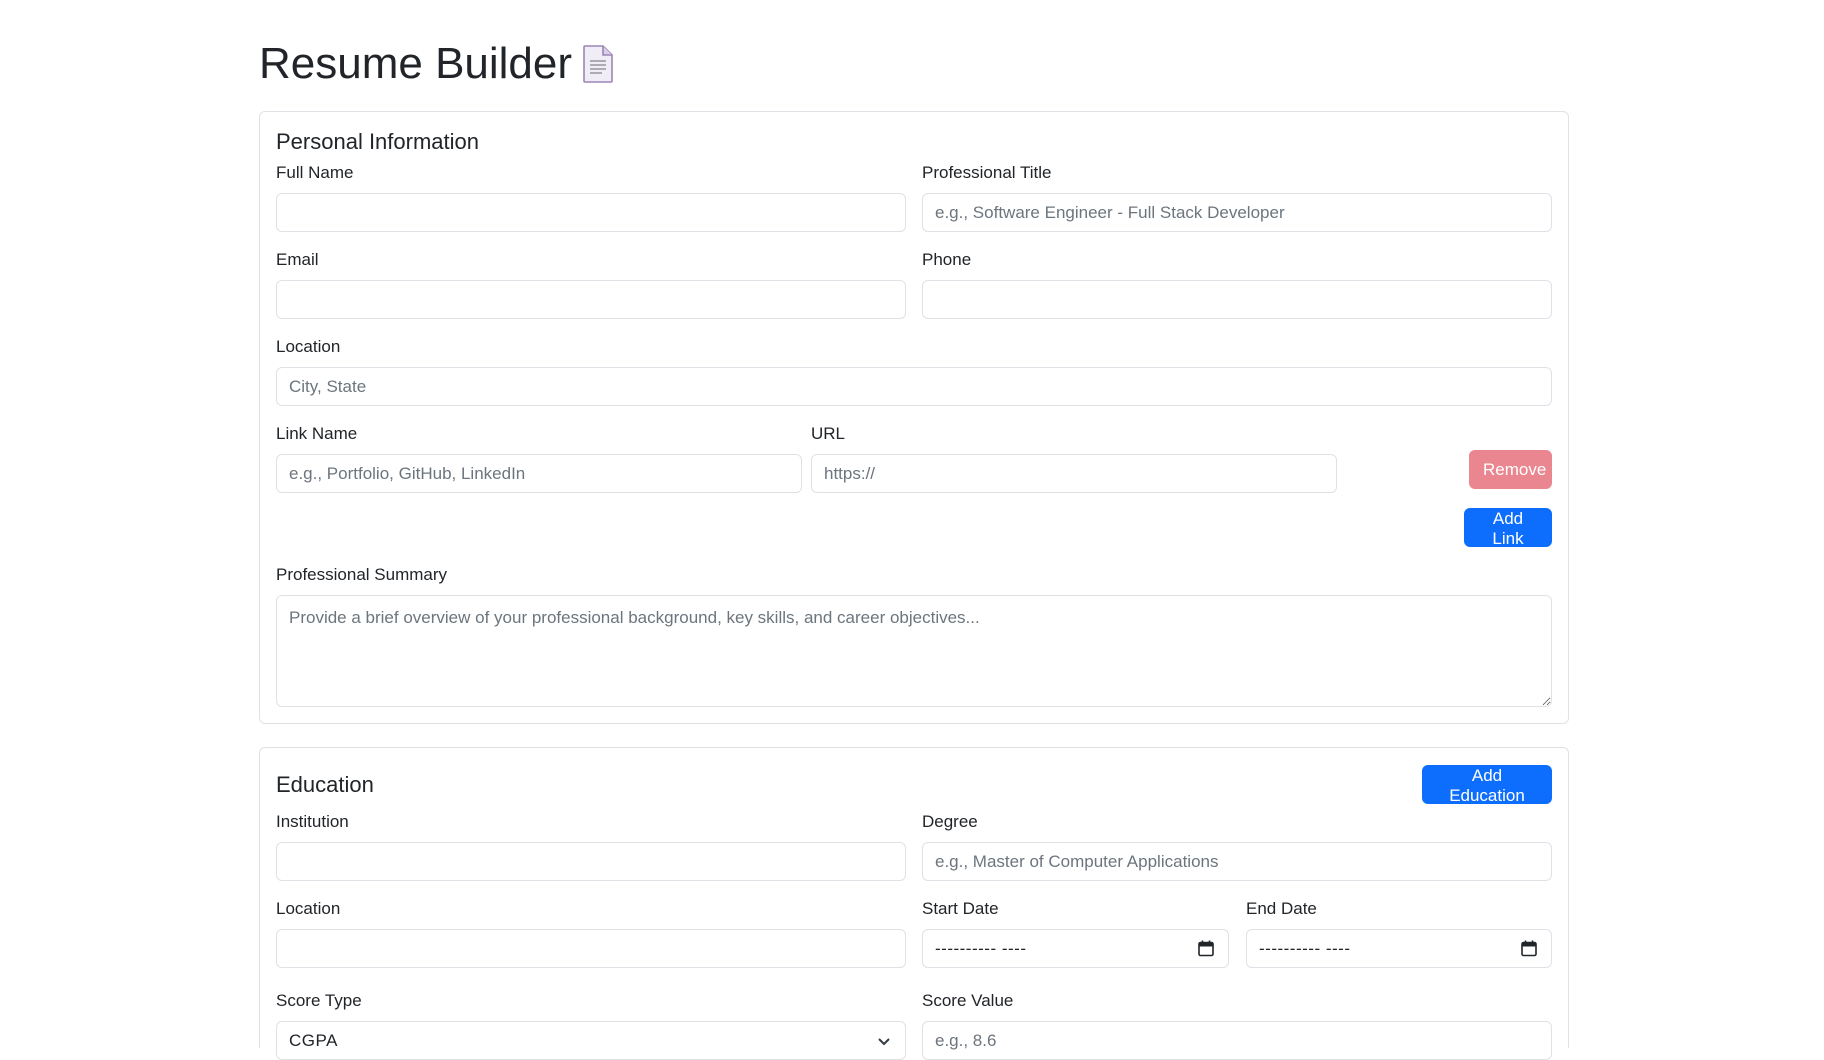 This screenshot has height=1060, width=1824. What do you see at coordinates (598, 64) in the screenshot?
I see `document-icon` at bounding box center [598, 64].